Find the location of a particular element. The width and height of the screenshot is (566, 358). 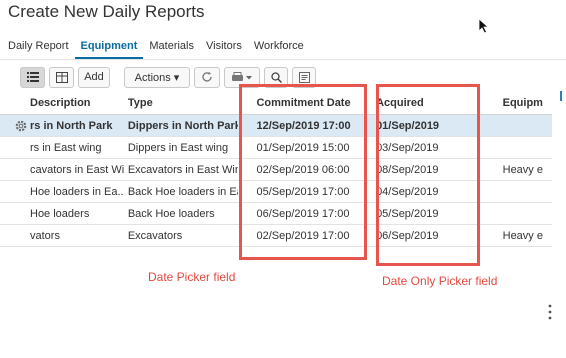

commitment-date-highlight-box is located at coordinates (303, 172).